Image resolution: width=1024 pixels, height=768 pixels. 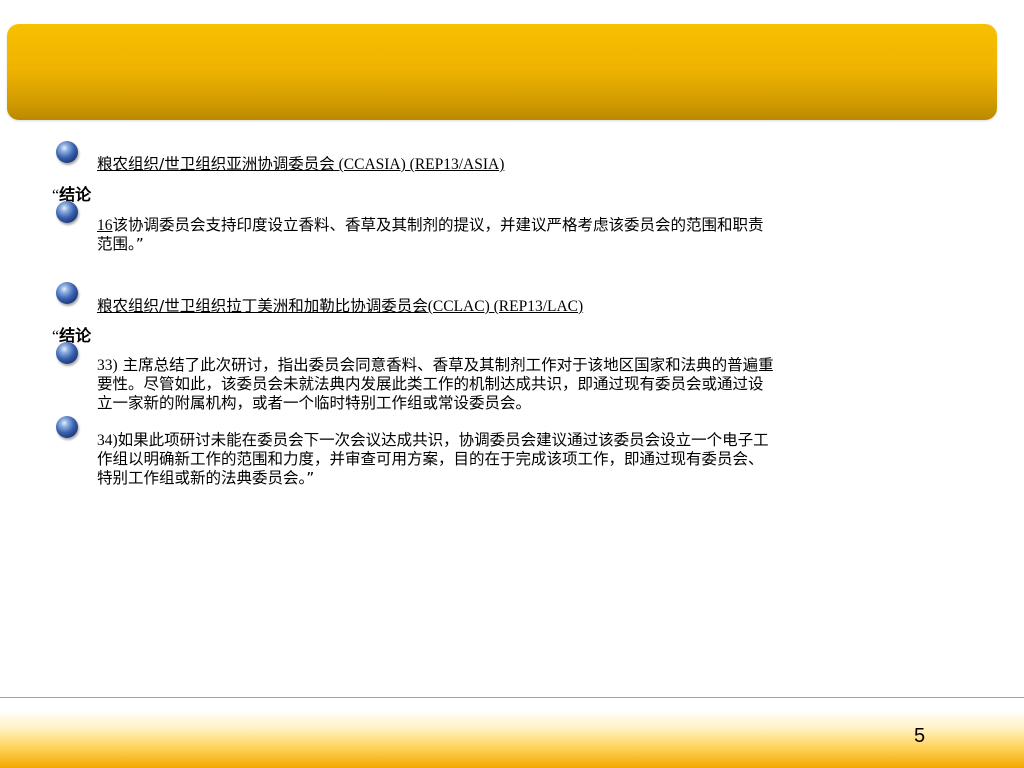 What do you see at coordinates (502, 72) in the screenshot?
I see `title-banner` at bounding box center [502, 72].